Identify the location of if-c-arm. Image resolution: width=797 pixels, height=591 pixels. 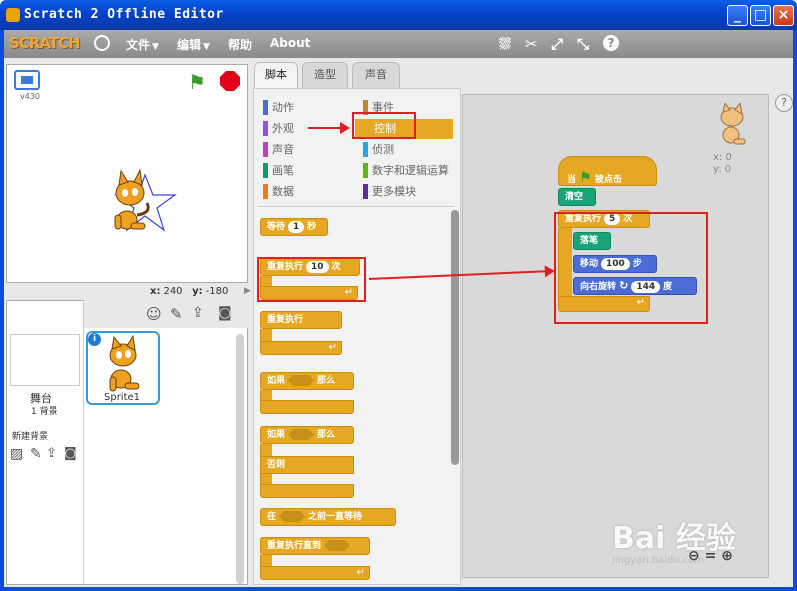
(266, 395).